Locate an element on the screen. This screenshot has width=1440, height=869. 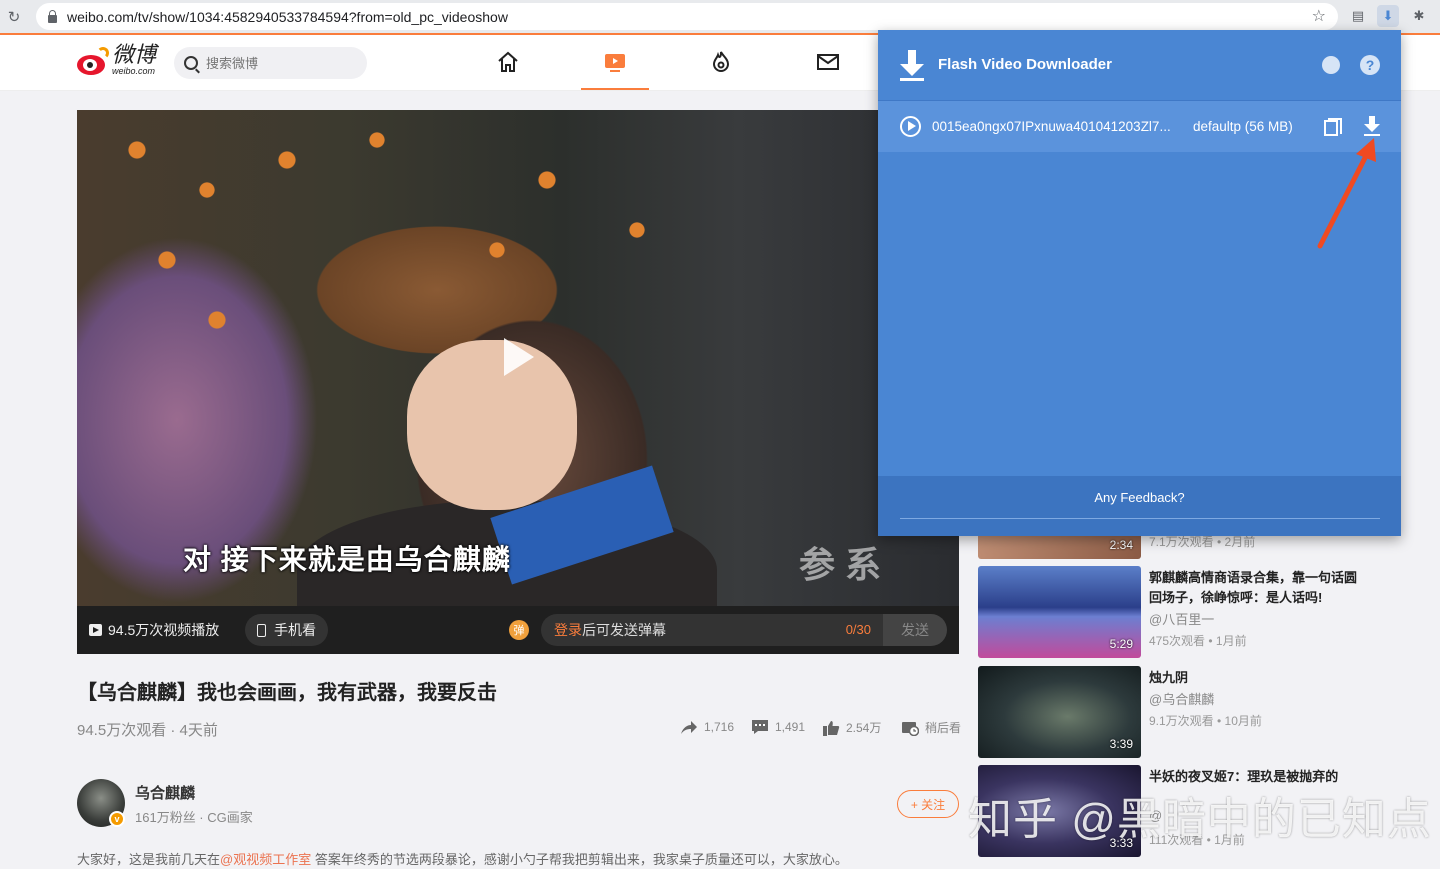
rec-title: 烛九阴 is located at coordinates (1256, 678).